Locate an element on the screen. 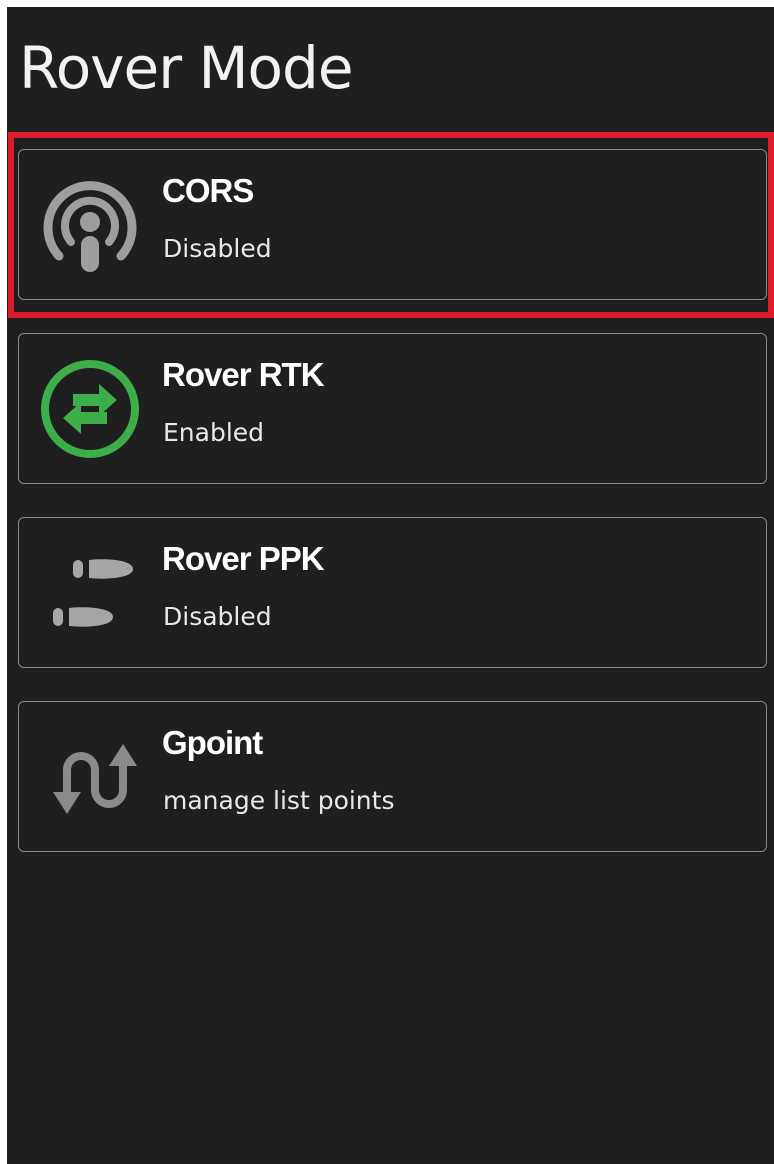 The height and width of the screenshot is (1164, 774). mode-title: Rover RTK is located at coordinates (243, 374).